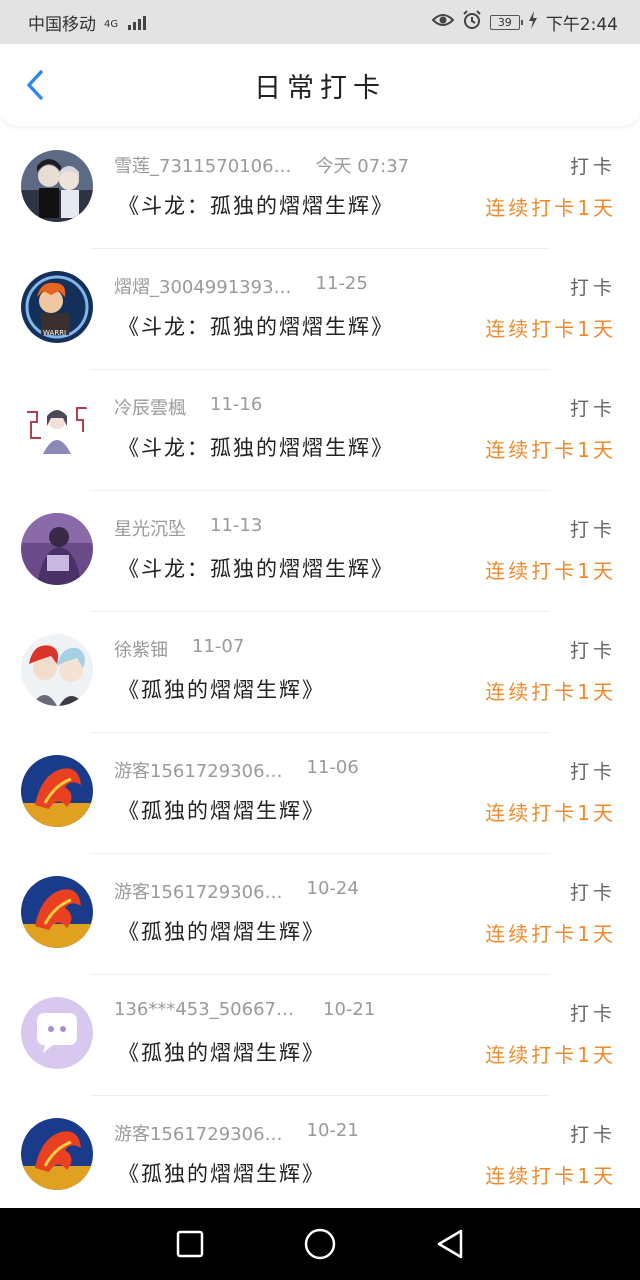 This screenshot has height=1280, width=640. I want to click on triangle-back-icon, so click(450, 1244).